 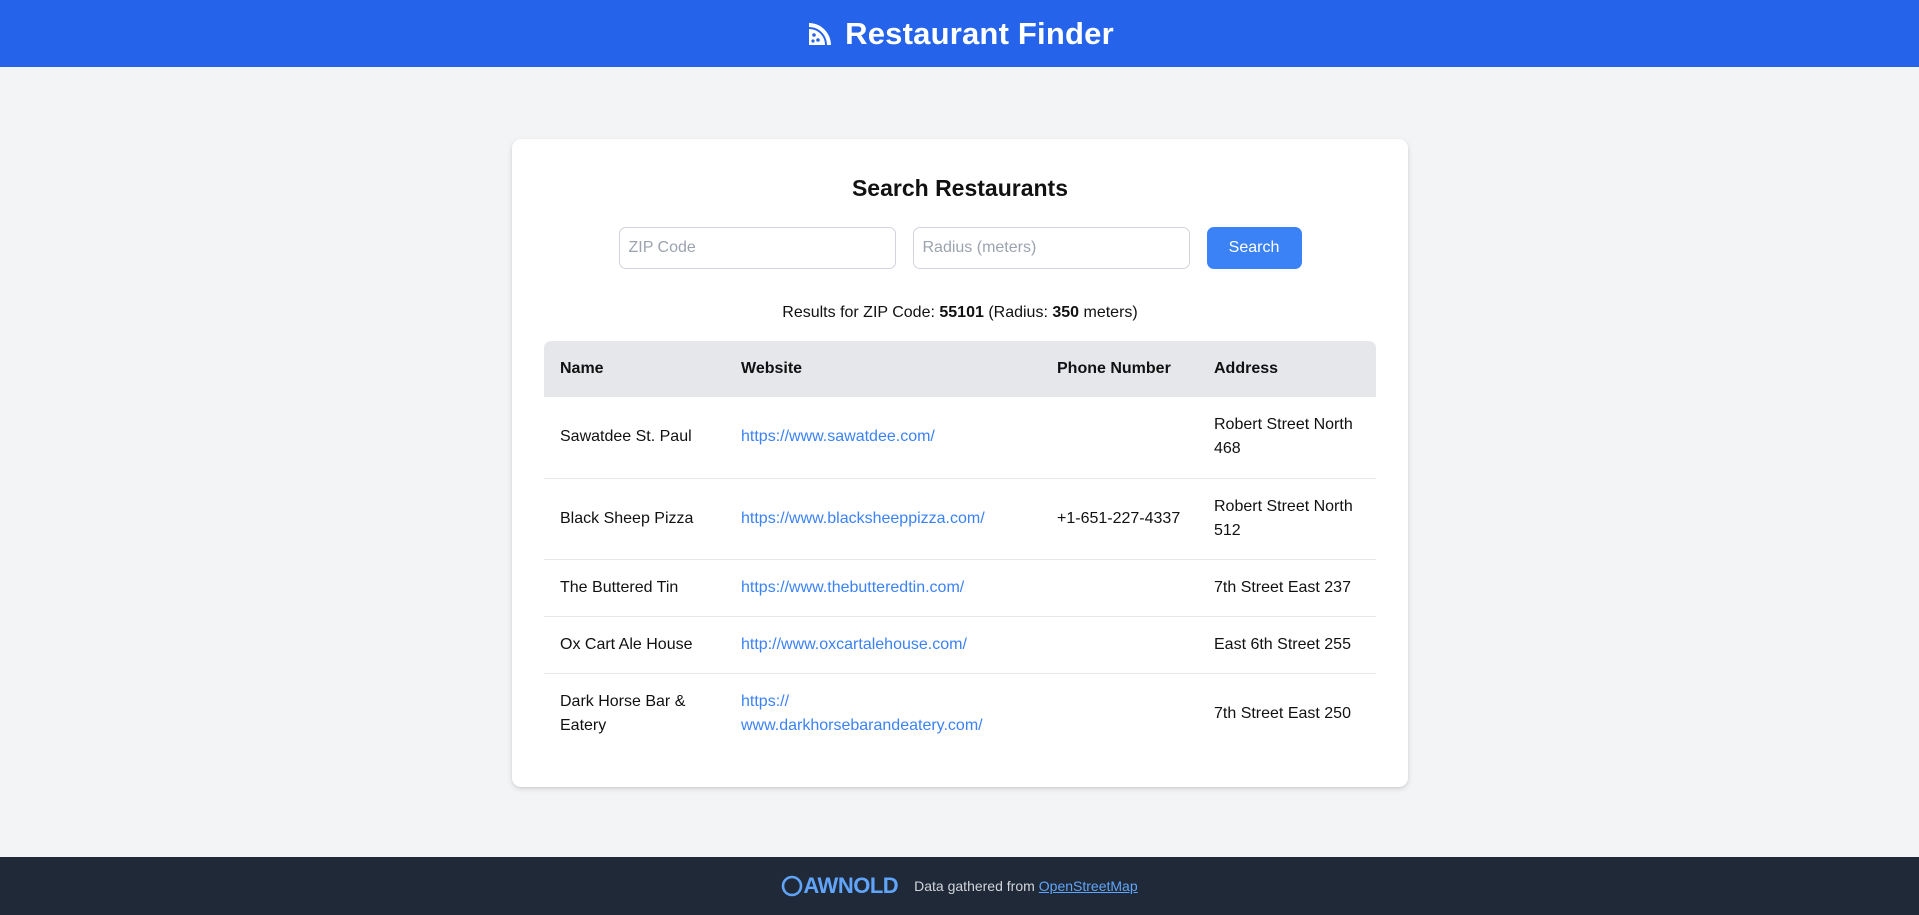 I want to click on zip-code-input, so click(x=757, y=248).